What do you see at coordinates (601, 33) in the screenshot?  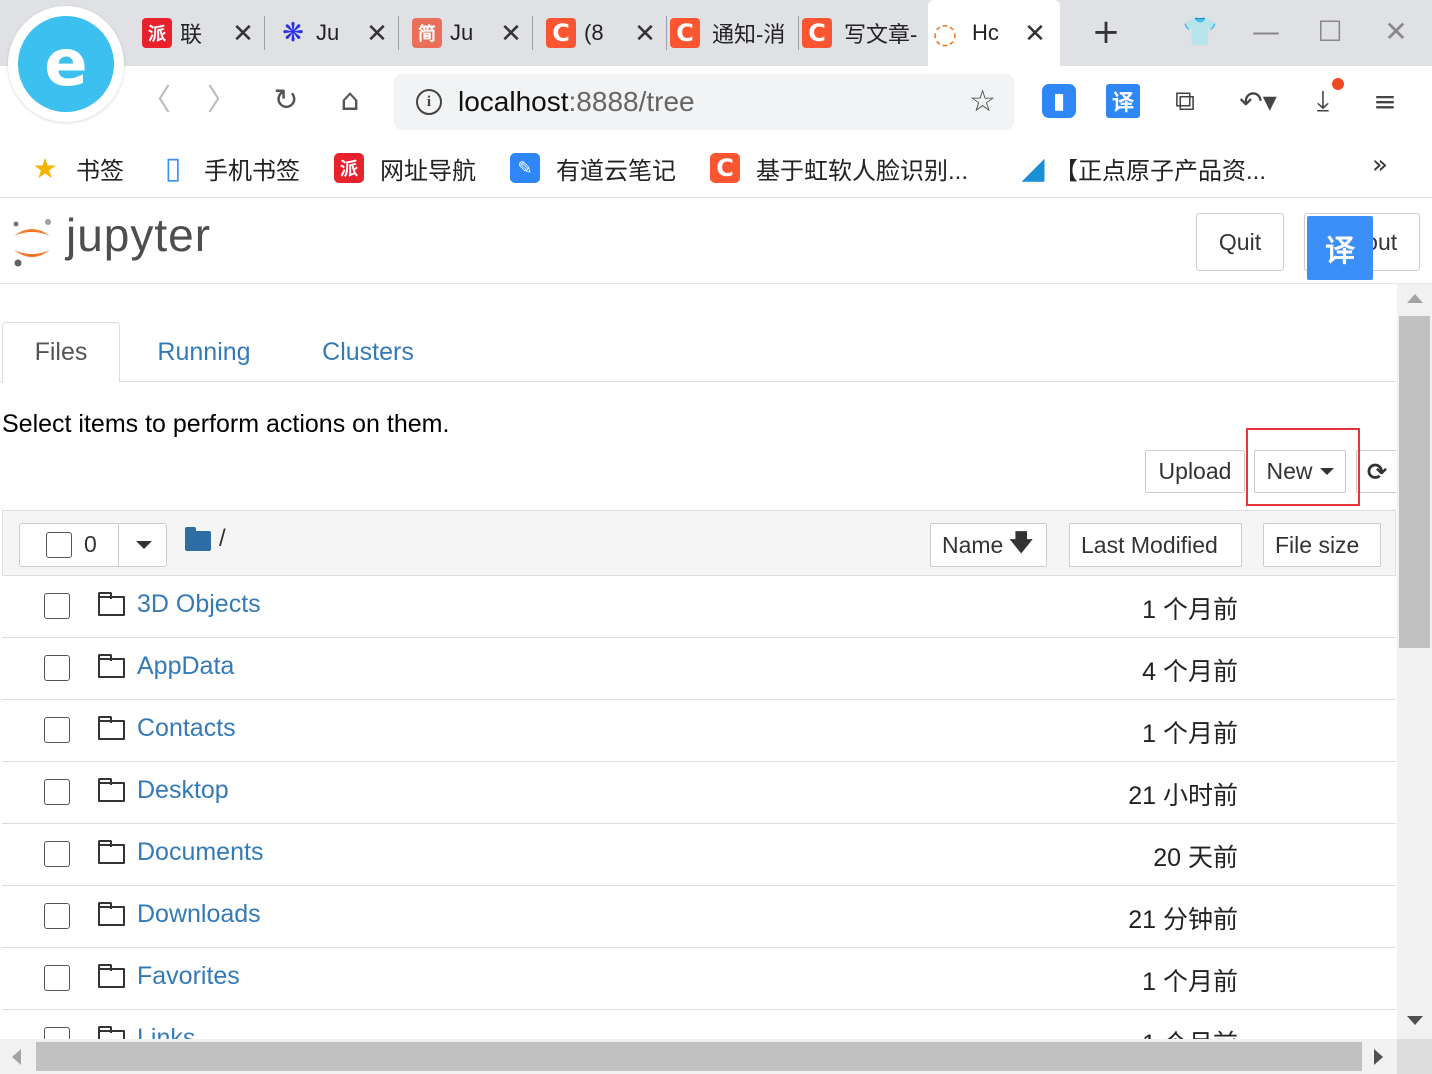 I see `browser-tab: C (8 ✕` at bounding box center [601, 33].